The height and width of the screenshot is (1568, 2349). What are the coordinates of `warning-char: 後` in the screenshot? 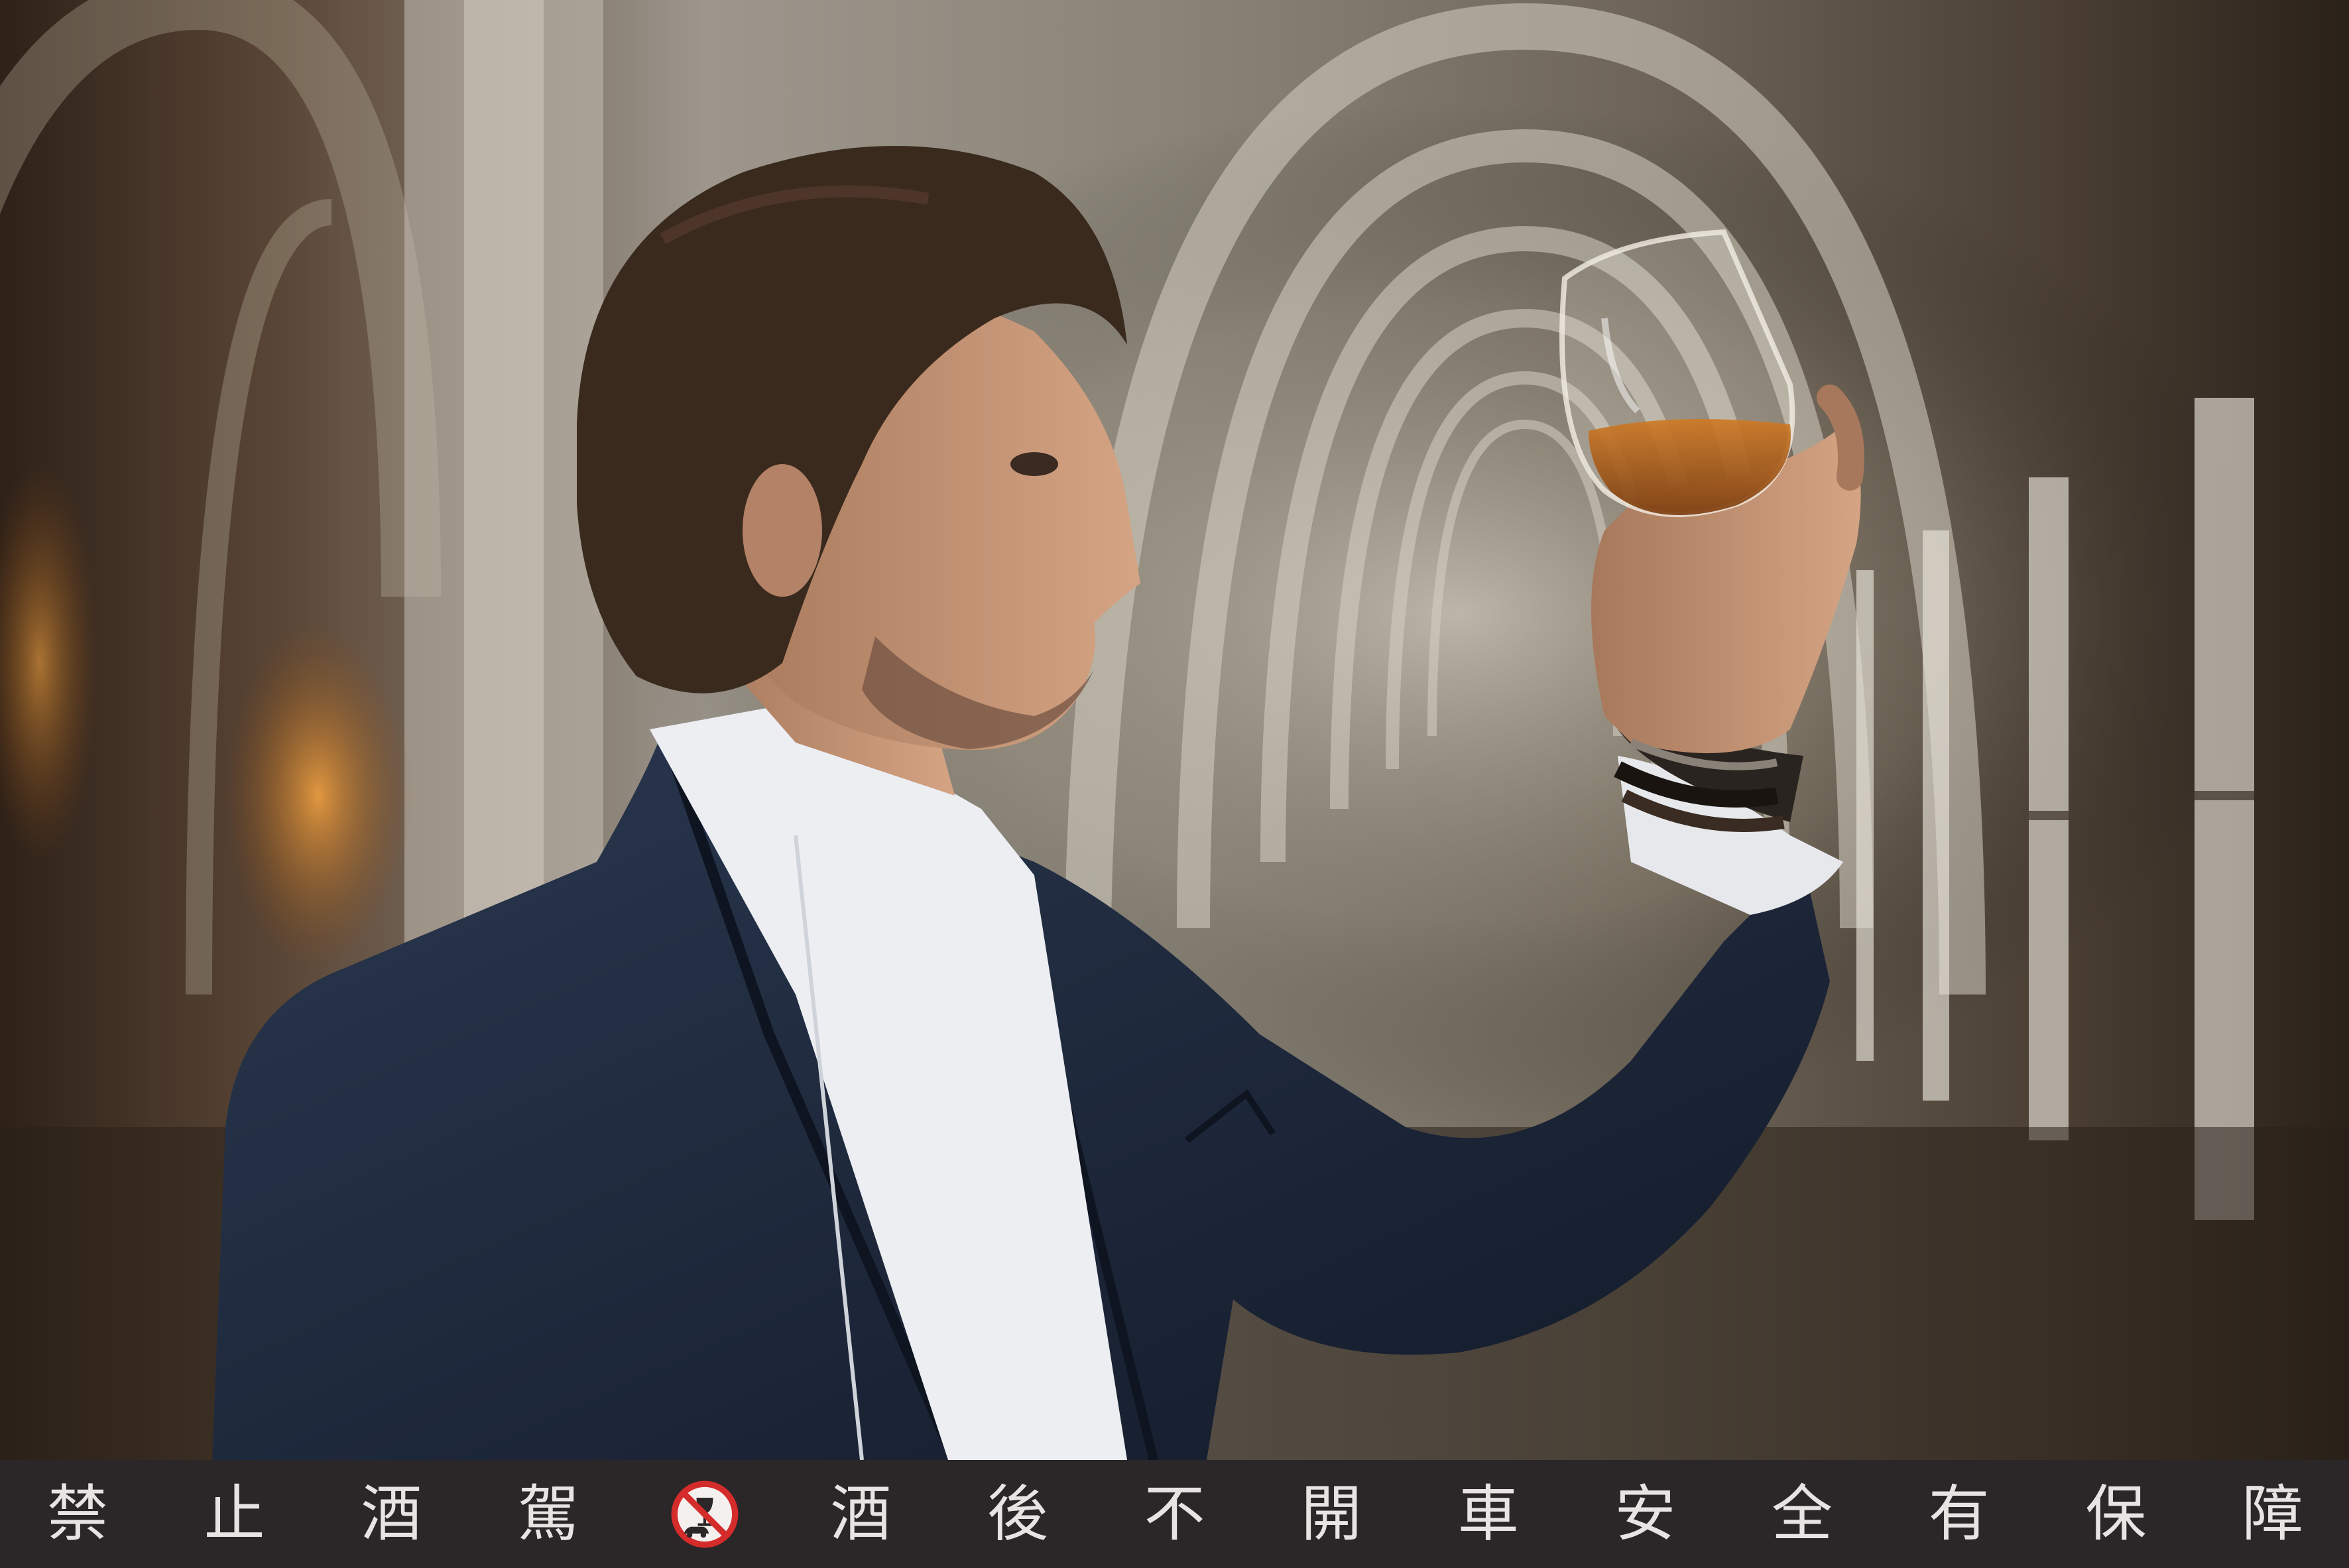 It's located at (1017, 1513).